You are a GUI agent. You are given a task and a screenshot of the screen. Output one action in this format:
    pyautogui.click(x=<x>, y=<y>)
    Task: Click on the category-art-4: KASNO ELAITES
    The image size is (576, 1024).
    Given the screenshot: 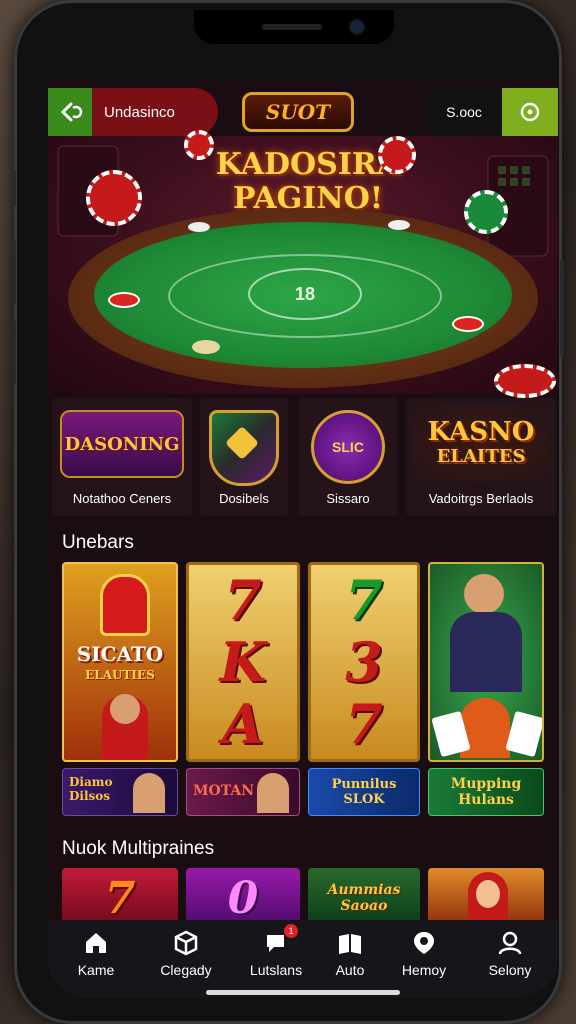 What is the action you would take?
    pyautogui.click(x=481, y=443)
    